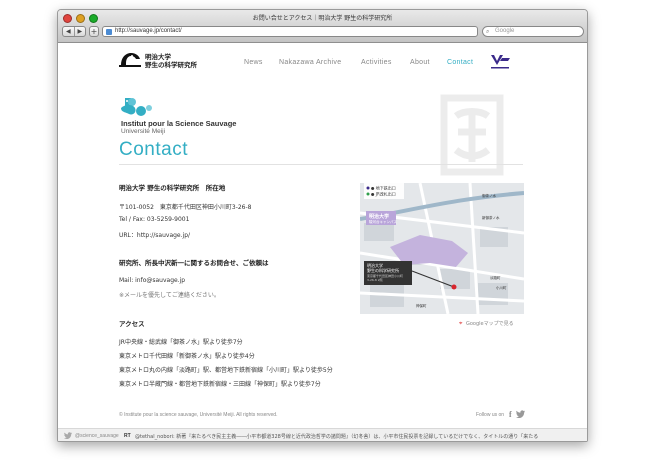 The width and height of the screenshot is (645, 469). Describe the element at coordinates (194, 263) in the screenshot. I see `inquiry-title: 研究所、所長中沢新一に関するお問合せ、ご依頼は` at that location.